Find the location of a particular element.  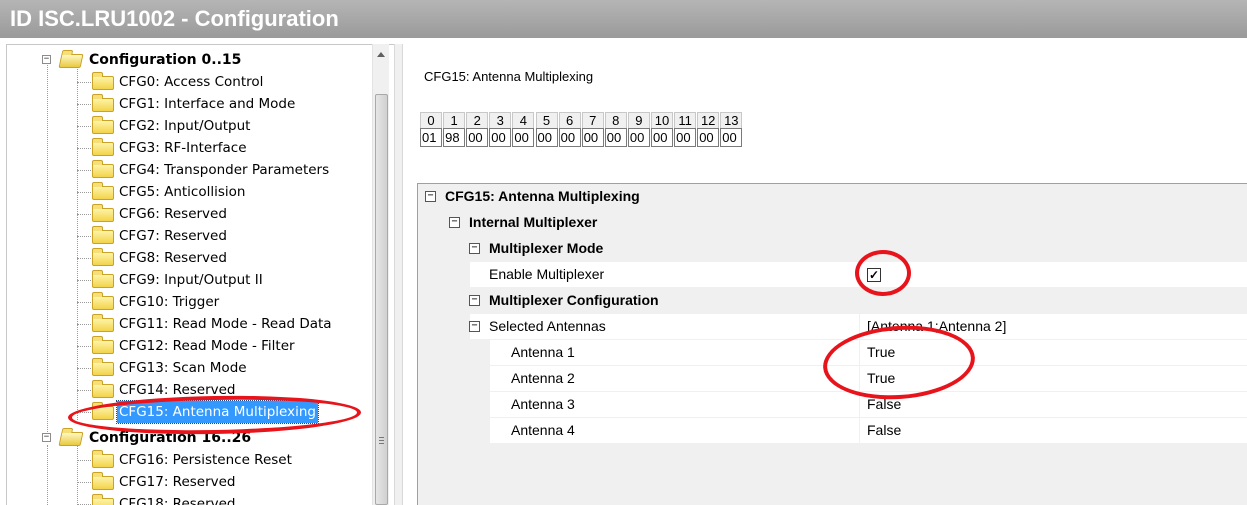

property-label: Selected Antennas is located at coordinates (547, 326).